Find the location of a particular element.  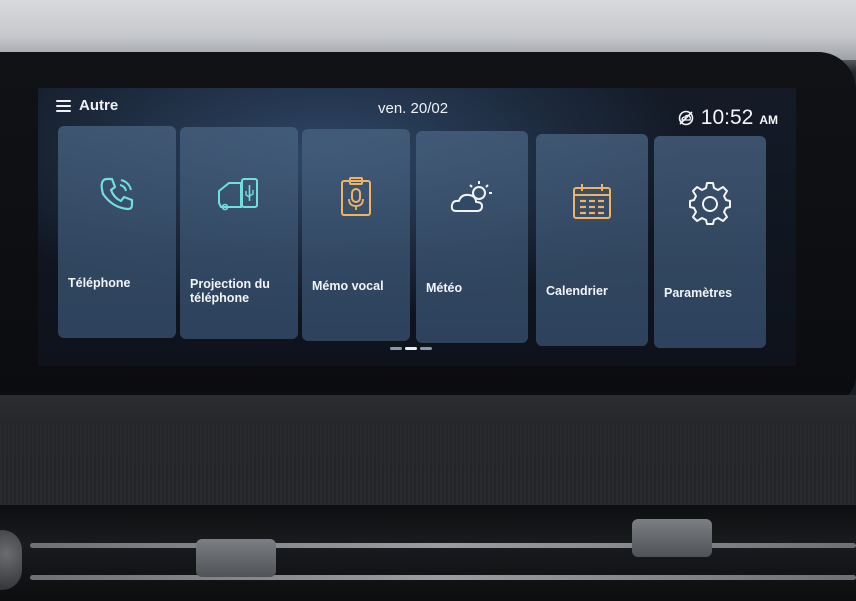

tile-label: Projection du téléphone is located at coordinates (230, 291).